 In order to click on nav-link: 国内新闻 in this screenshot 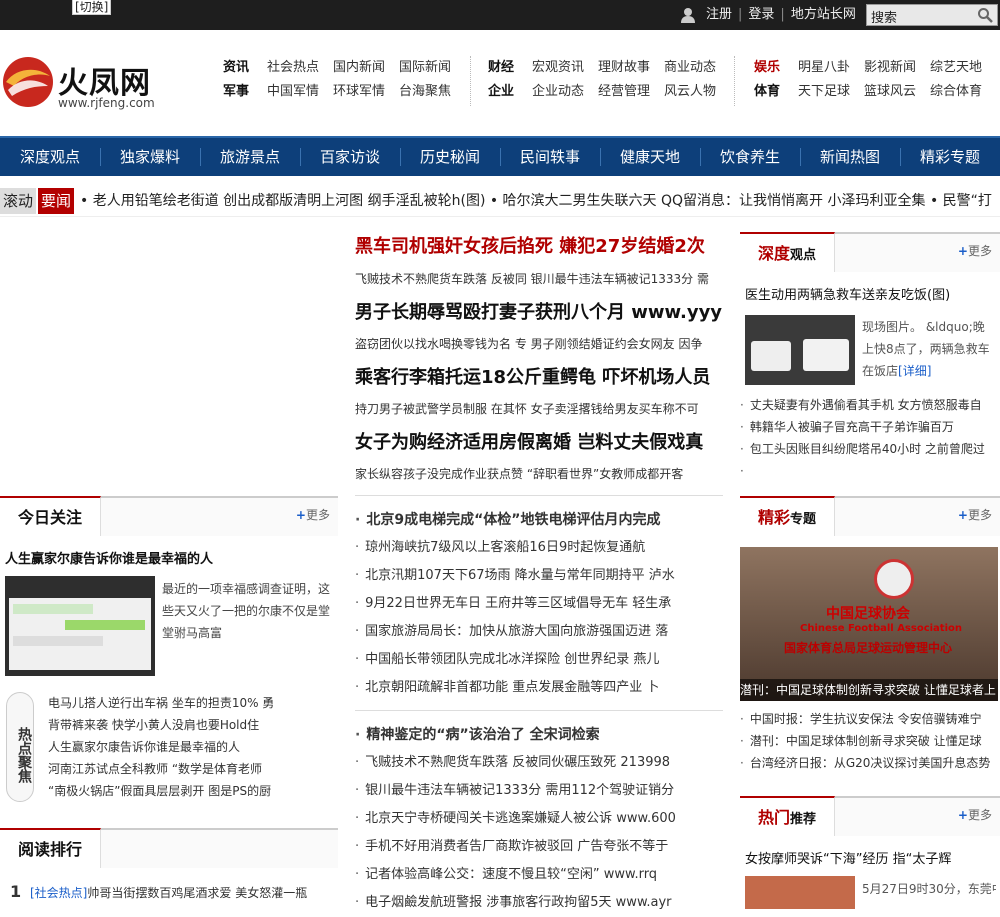, I will do `click(359, 67)`.